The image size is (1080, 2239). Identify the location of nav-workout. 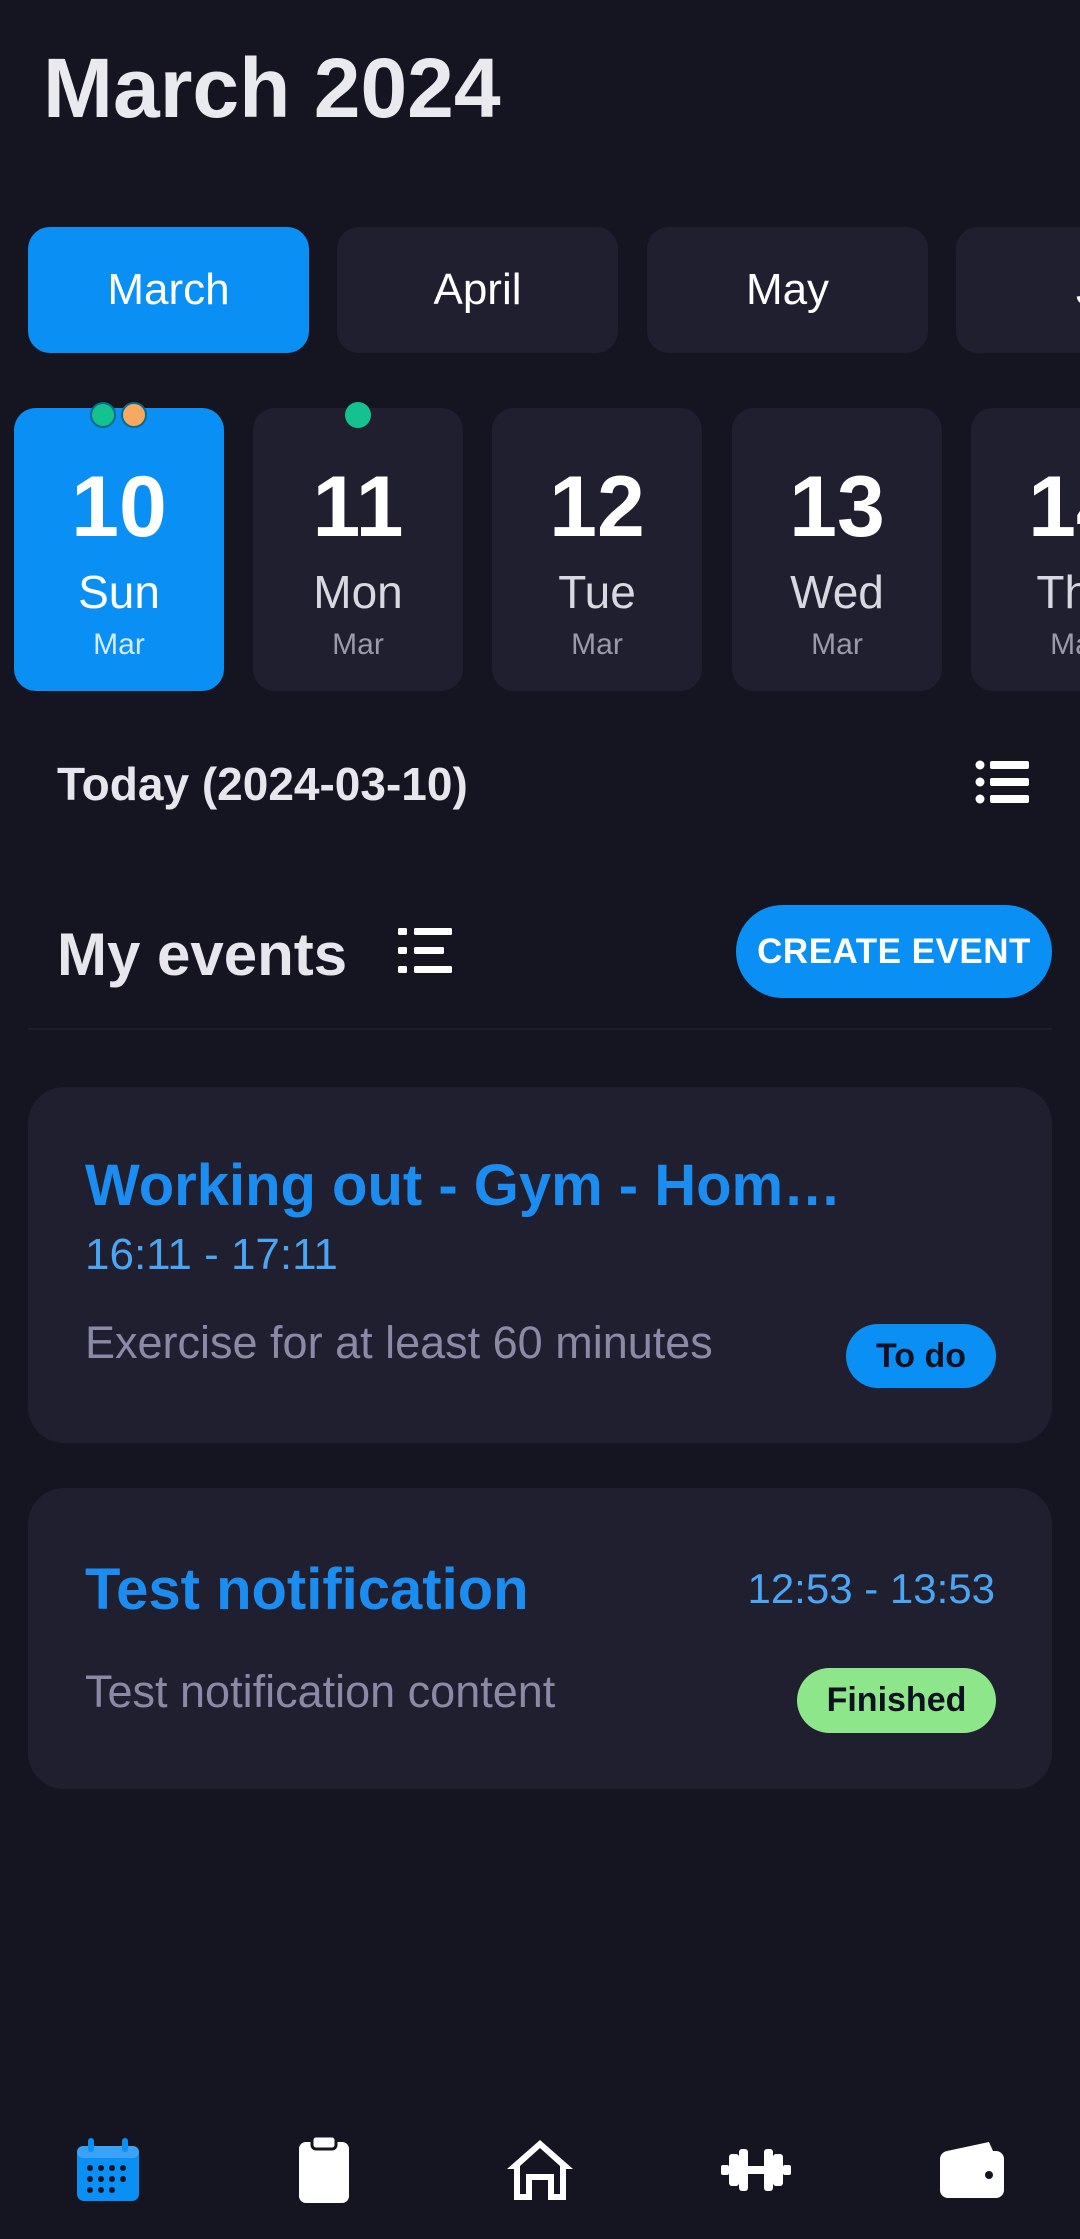
(756, 2169).